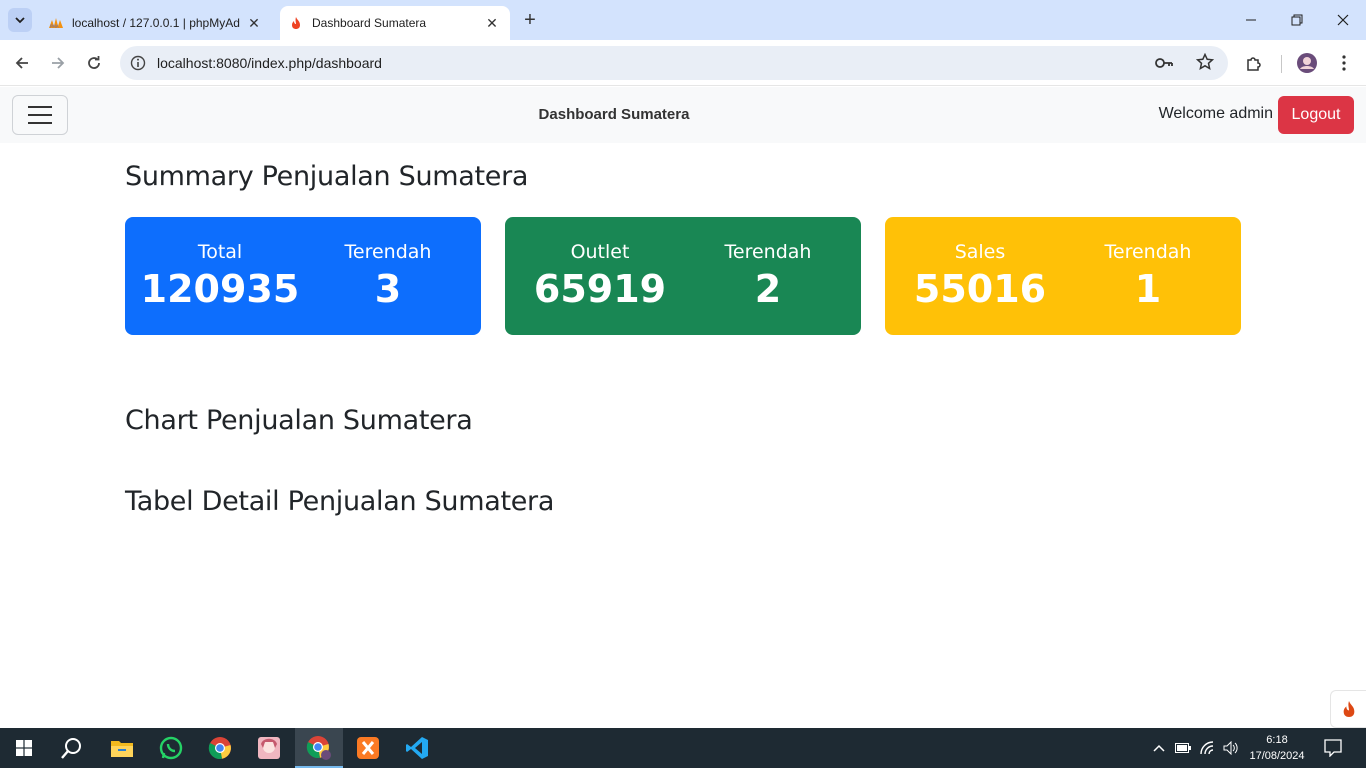 This screenshot has height=768, width=1366. I want to click on card-value: 55016, so click(980, 289).